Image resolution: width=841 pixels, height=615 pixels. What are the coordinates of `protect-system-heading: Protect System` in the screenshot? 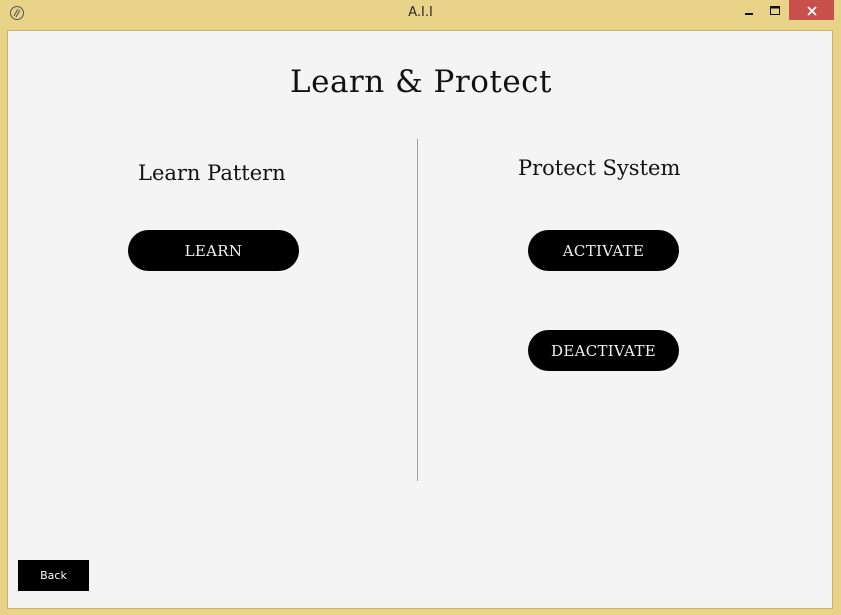 It's located at (599, 168).